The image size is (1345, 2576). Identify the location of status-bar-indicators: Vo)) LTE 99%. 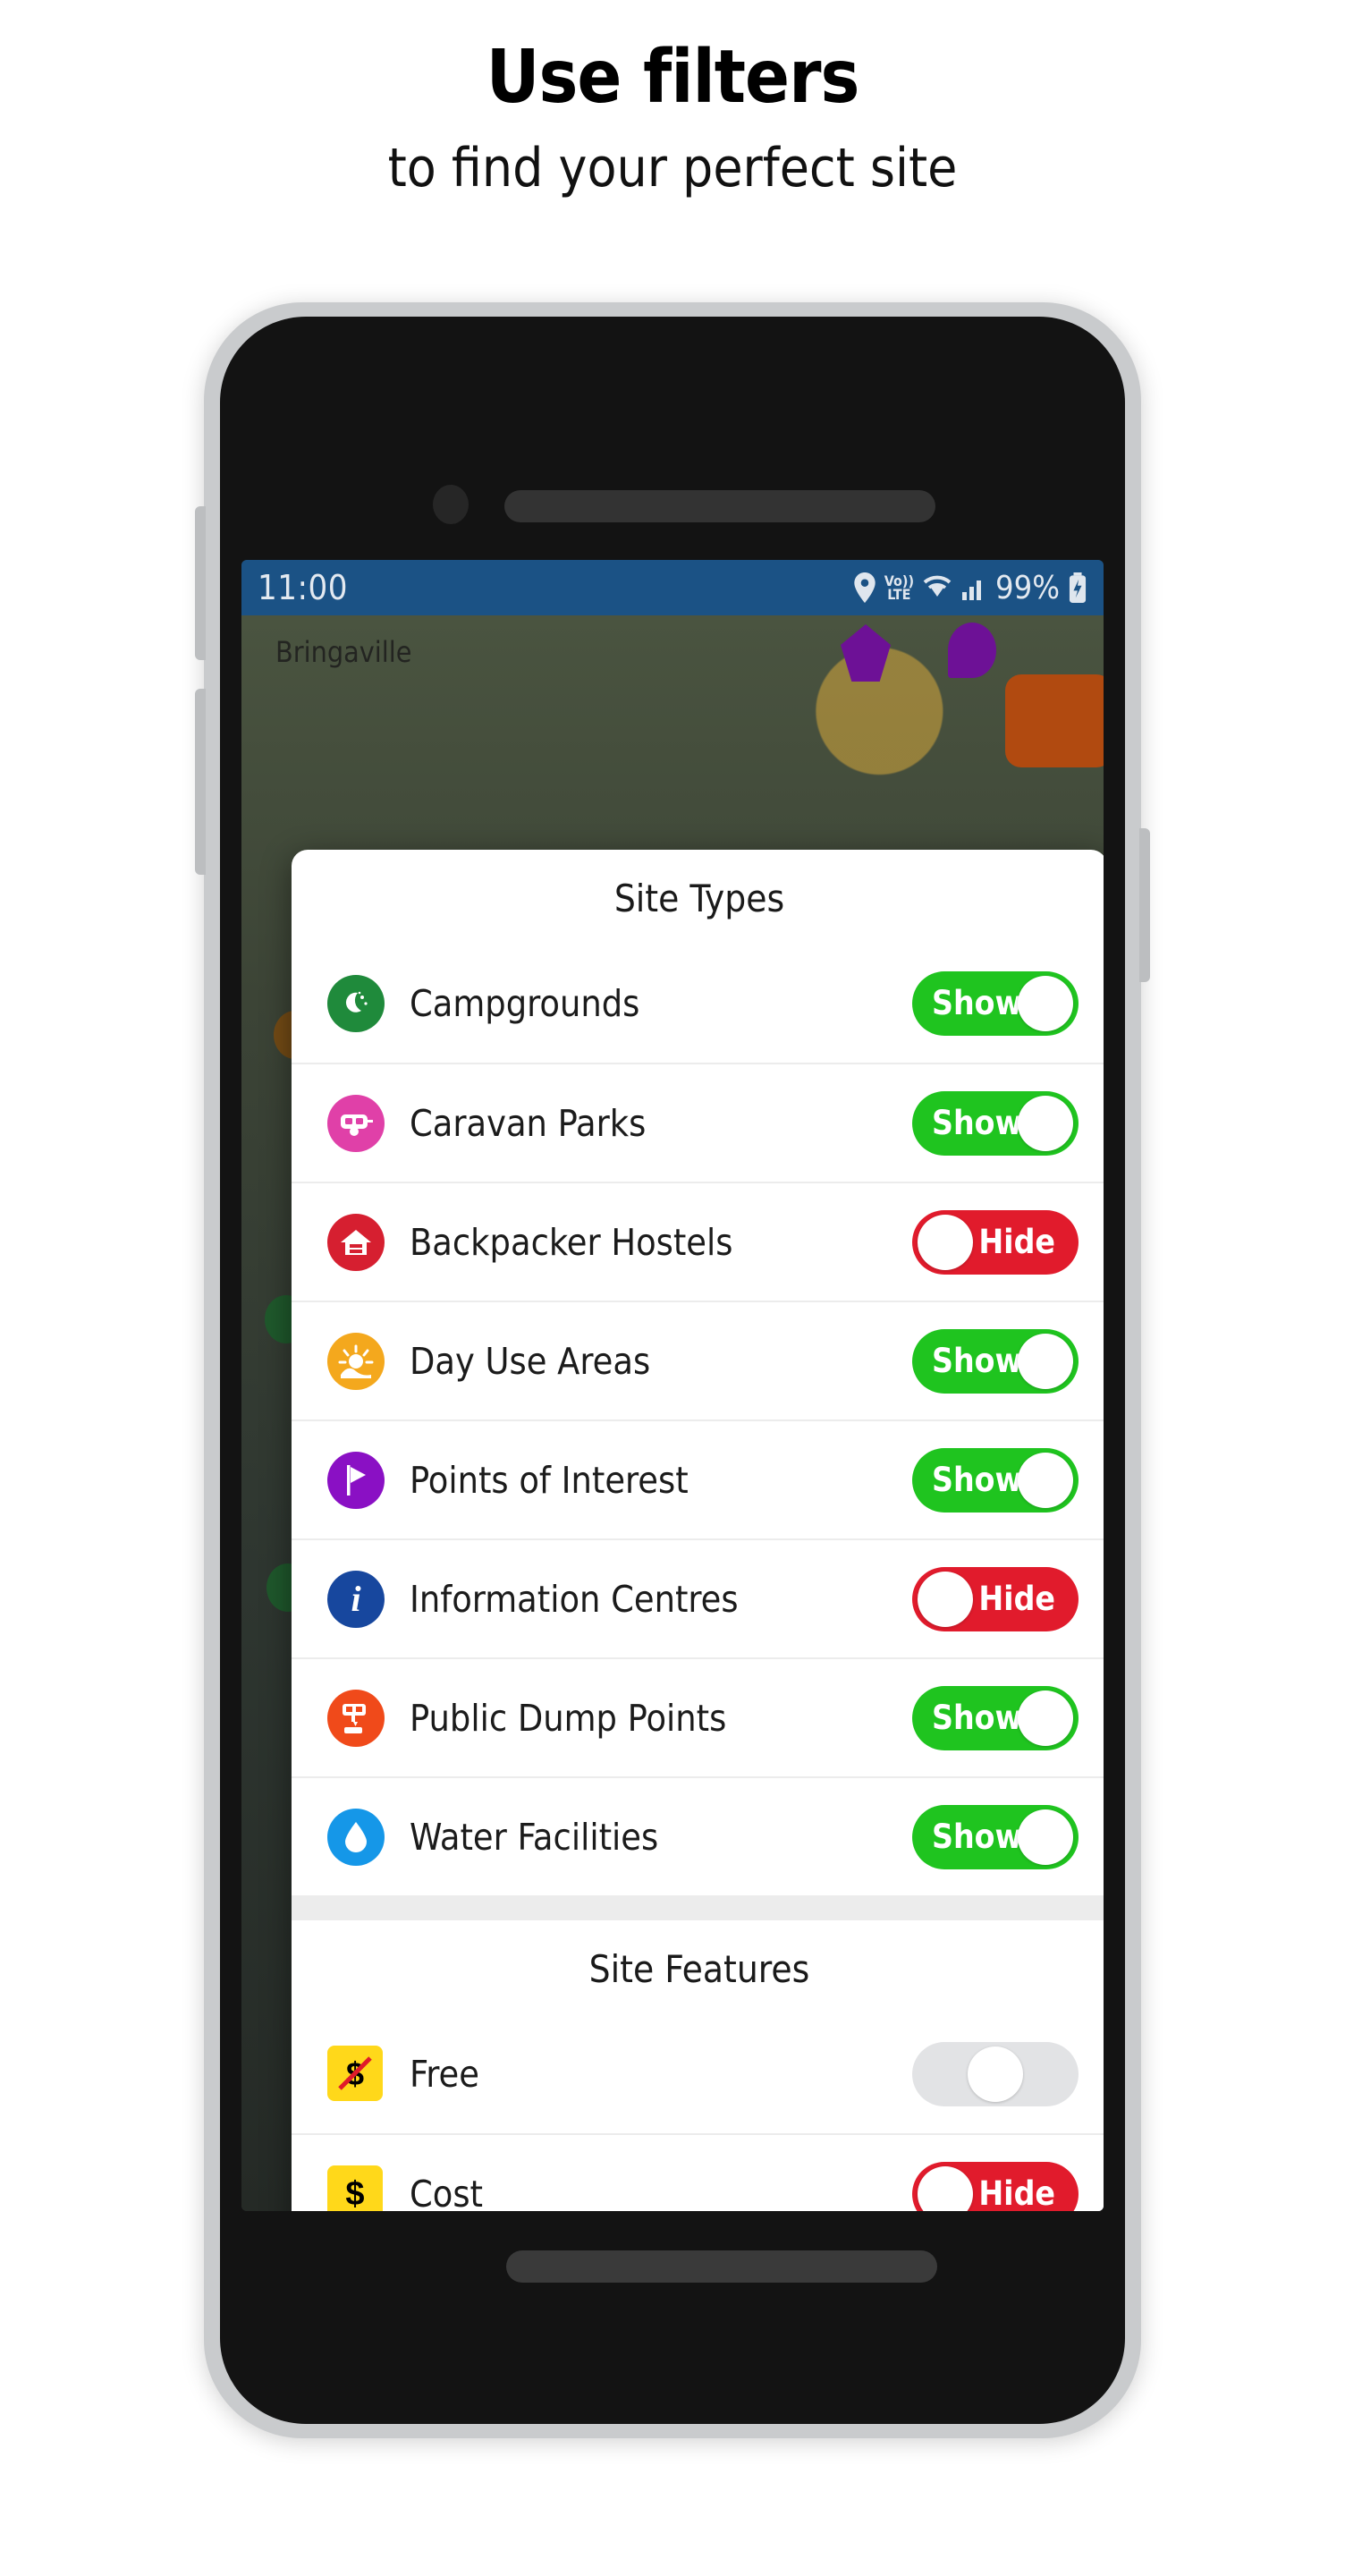
(970, 588).